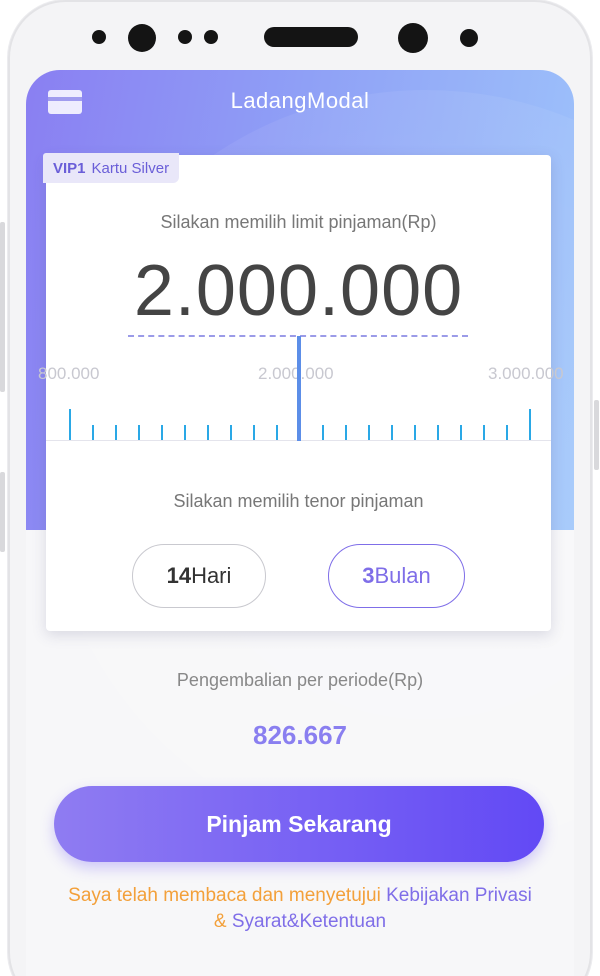 This screenshot has width=600, height=976. I want to click on tenor-option-3-bulan: 3 Bulan, so click(396, 576).